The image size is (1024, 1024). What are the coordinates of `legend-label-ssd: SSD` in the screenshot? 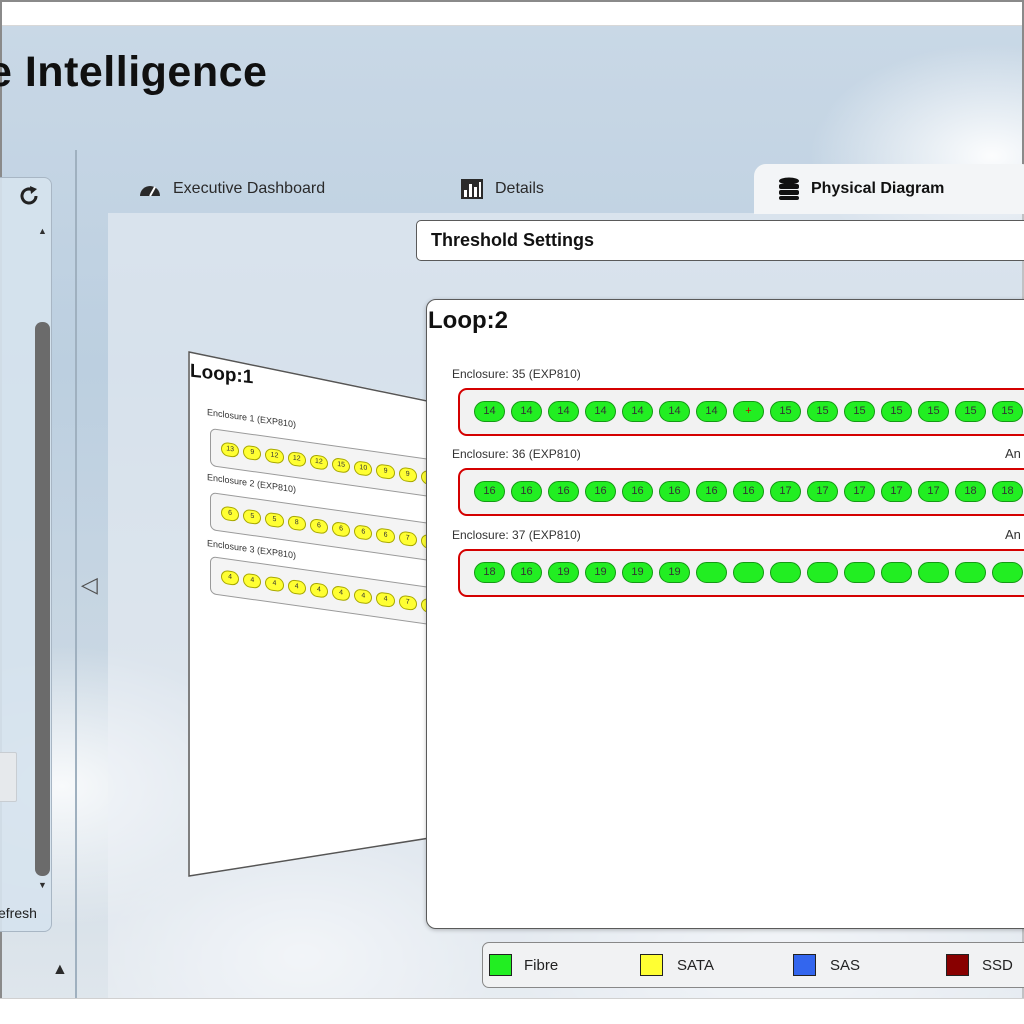 It's located at (997, 965).